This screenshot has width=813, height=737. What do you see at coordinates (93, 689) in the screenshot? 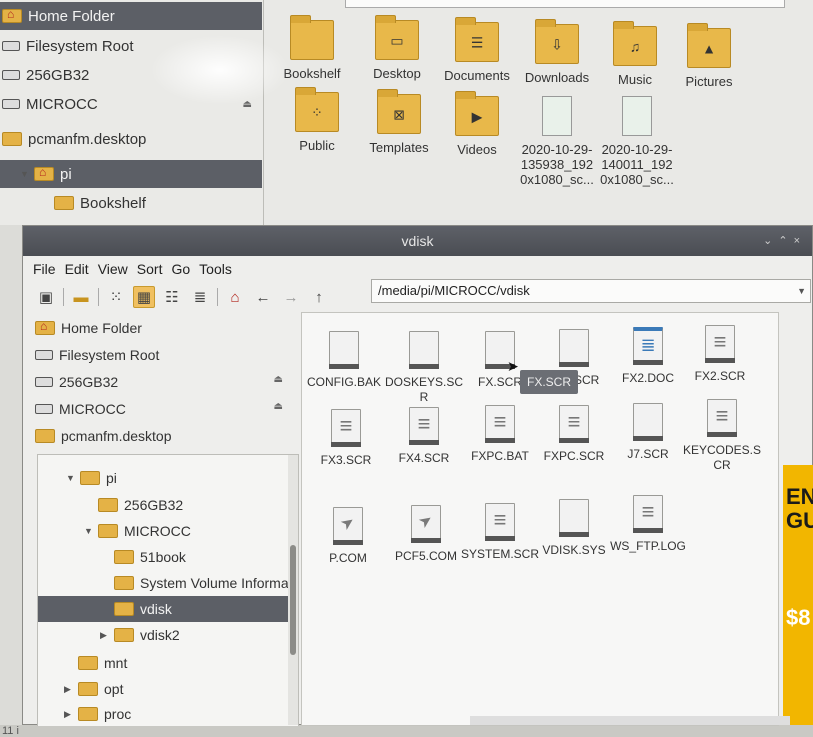
I see `tree-item-opt: ▶ opt` at bounding box center [93, 689].